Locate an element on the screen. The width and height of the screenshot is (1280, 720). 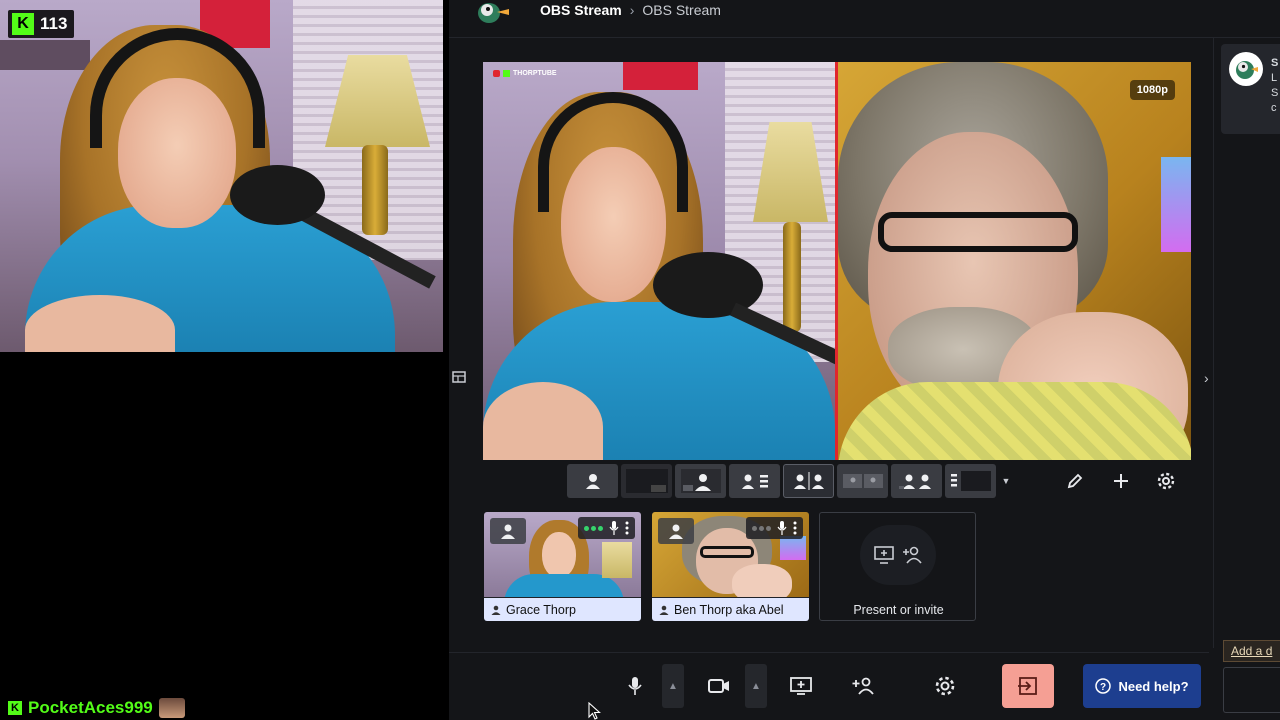
stream-logo: THORPTUBE is located at coordinates (525, 73).